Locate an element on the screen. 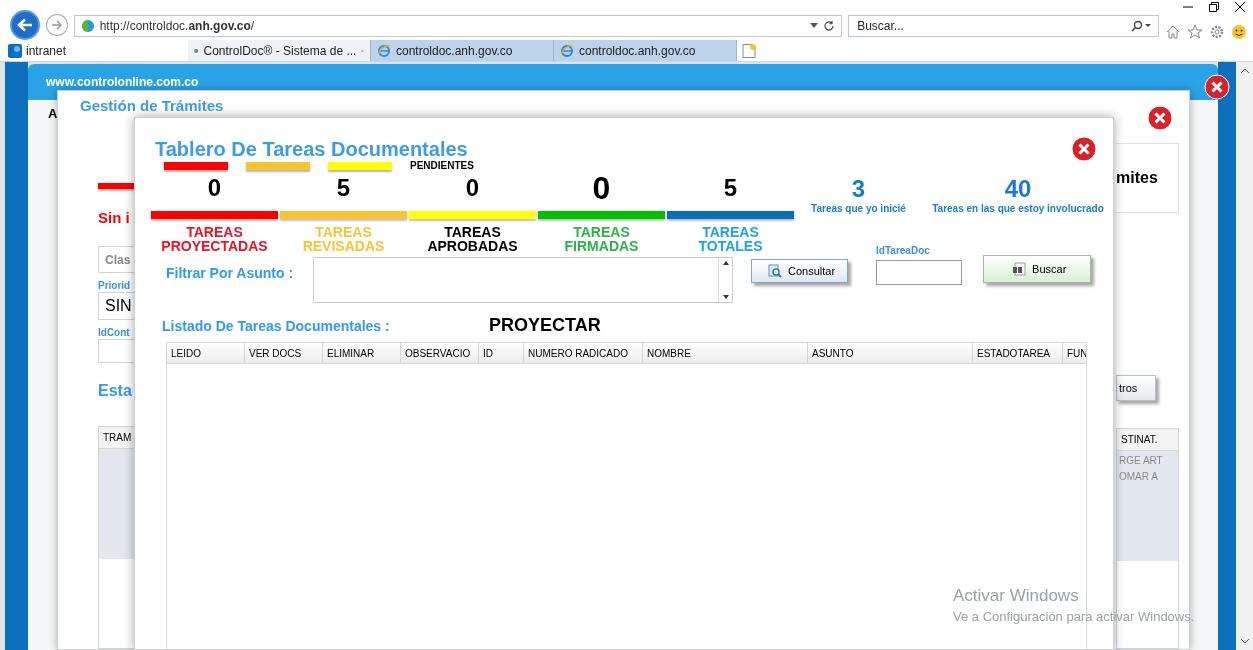 This screenshot has height=650, width=1253. table-header: TRAM is located at coordinates (116, 438).